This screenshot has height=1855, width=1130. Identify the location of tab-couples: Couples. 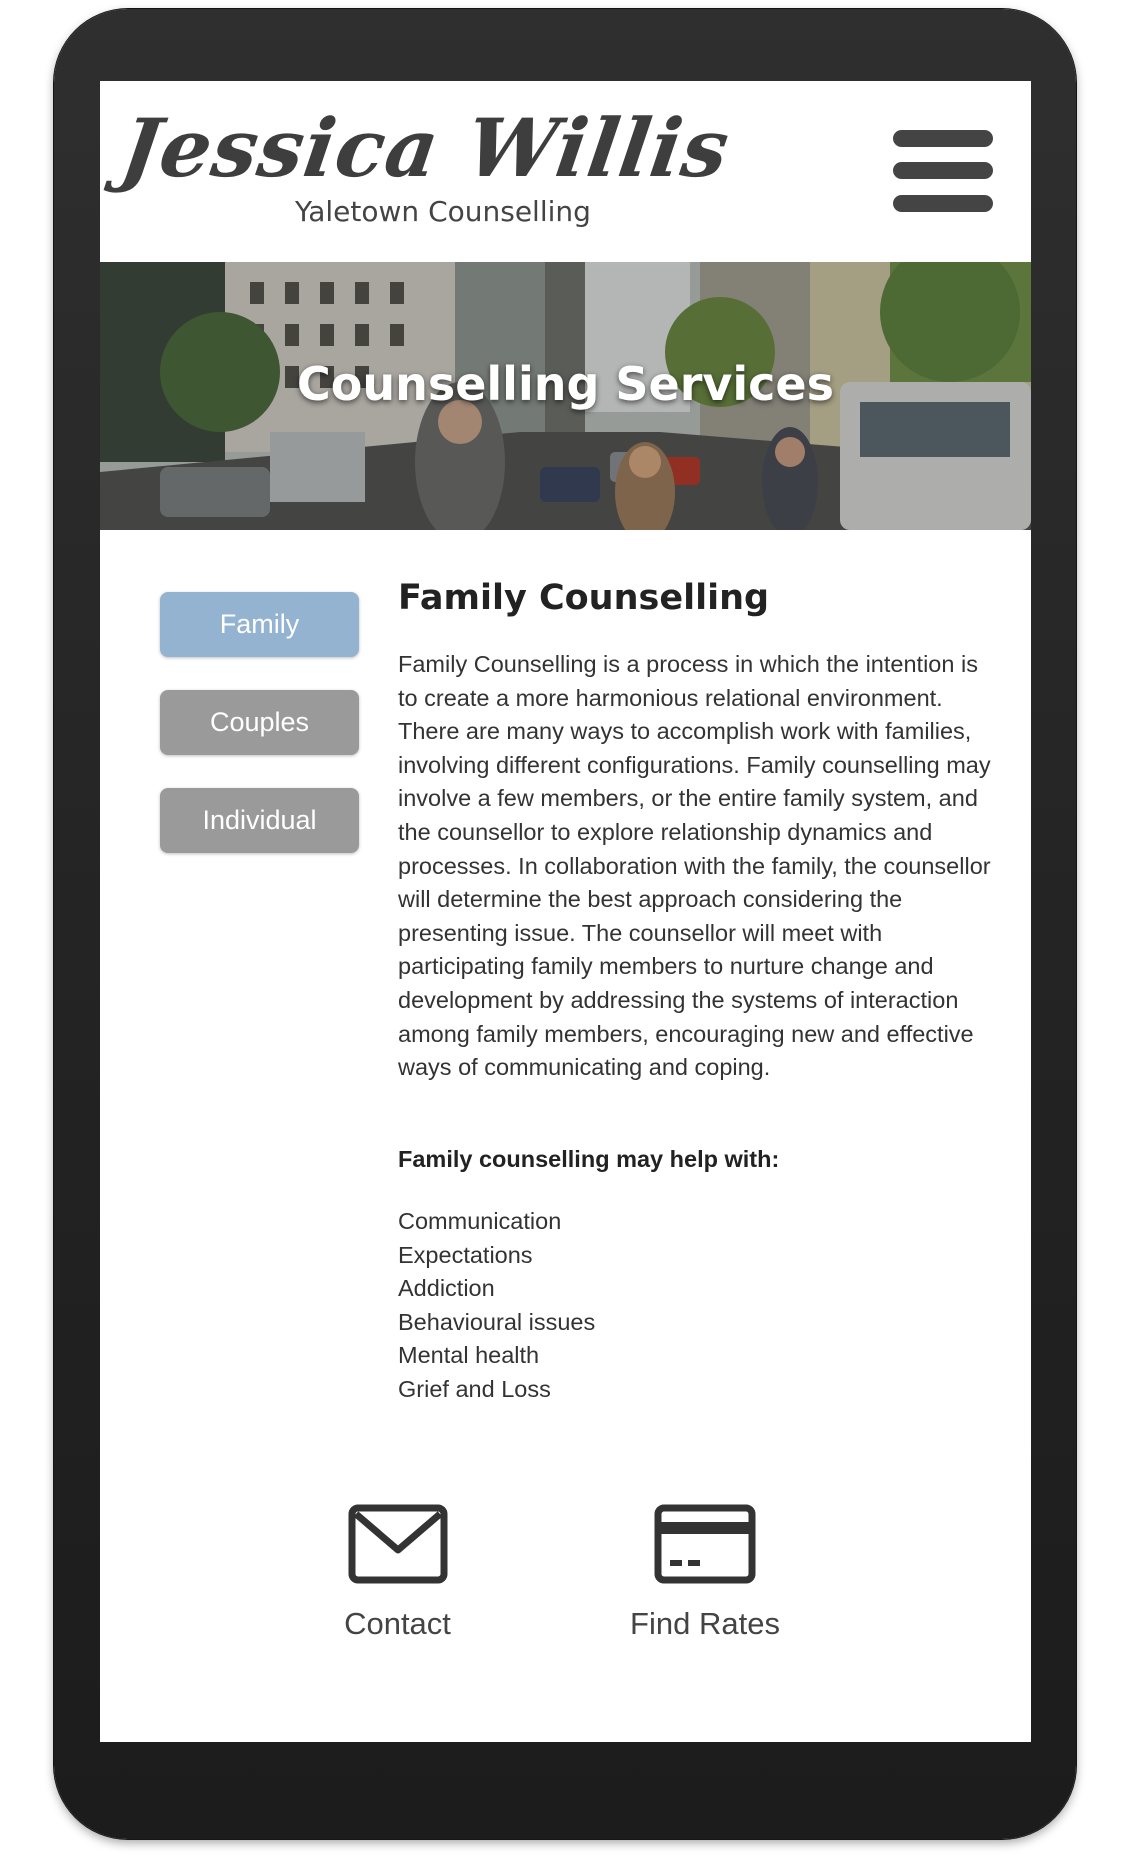
(259, 722).